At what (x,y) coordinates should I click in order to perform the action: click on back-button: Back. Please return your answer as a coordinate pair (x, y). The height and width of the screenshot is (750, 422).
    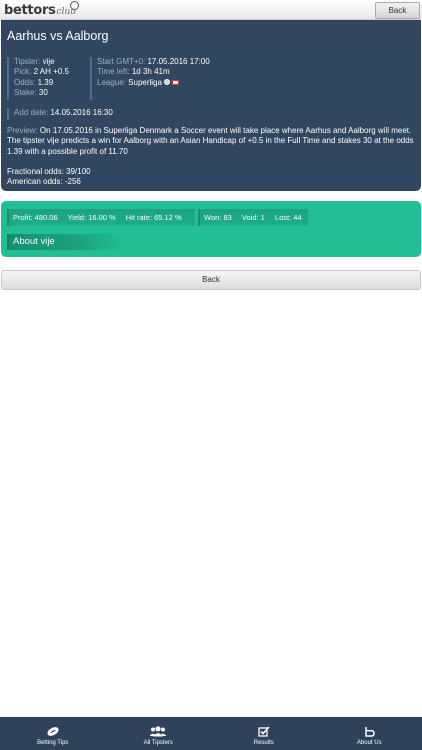
    Looking at the image, I should click on (397, 10).